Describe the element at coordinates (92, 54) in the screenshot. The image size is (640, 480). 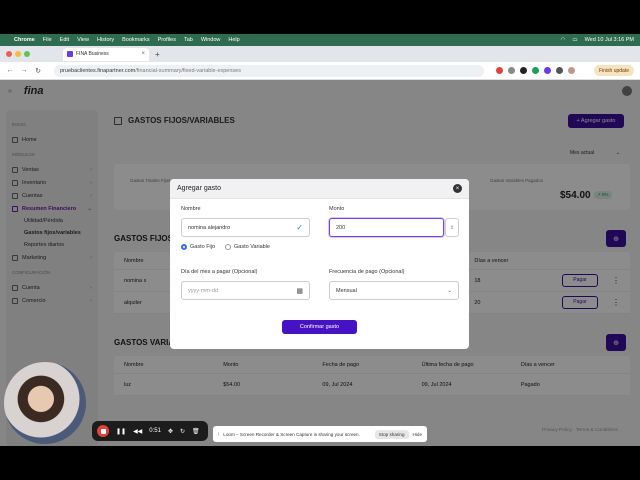
I see `tab-title: FINA Business` at that location.